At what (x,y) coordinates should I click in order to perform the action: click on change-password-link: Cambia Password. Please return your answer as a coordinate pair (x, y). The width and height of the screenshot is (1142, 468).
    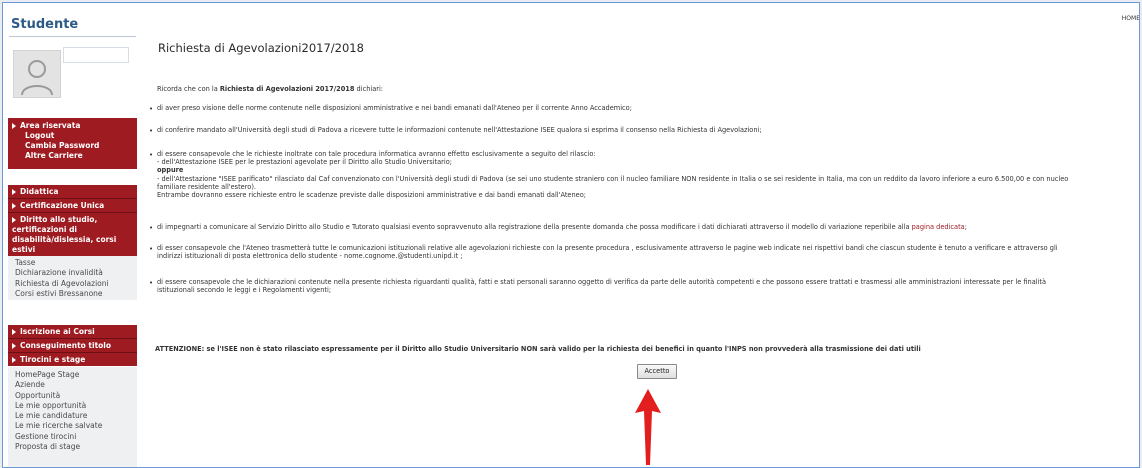
    Looking at the image, I should click on (72, 146).